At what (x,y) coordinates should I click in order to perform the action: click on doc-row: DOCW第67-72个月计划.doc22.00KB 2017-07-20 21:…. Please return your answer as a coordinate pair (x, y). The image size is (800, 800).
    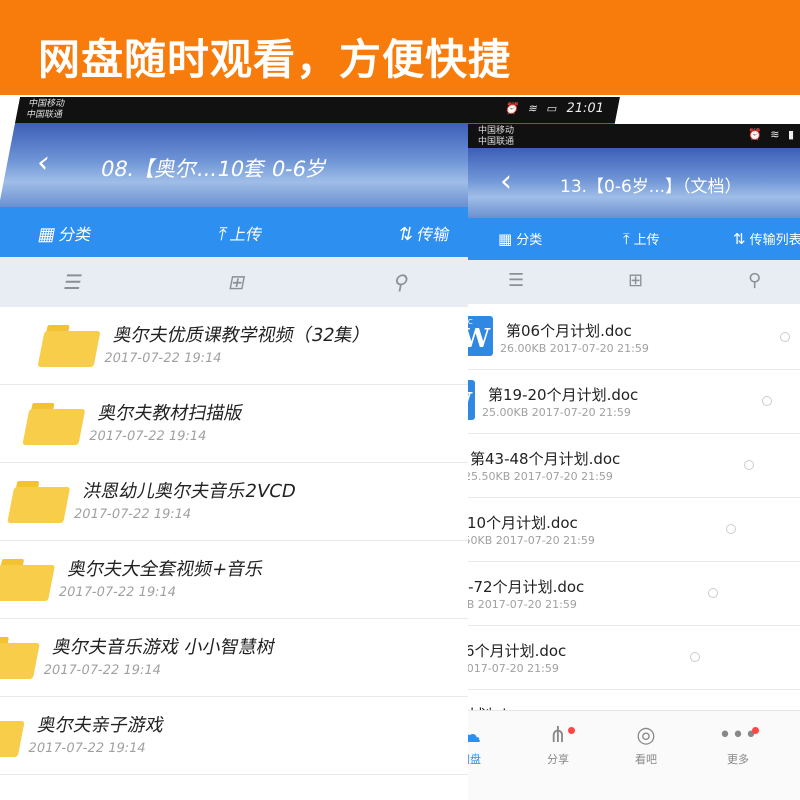
    Looking at the image, I should click on (634, 594).